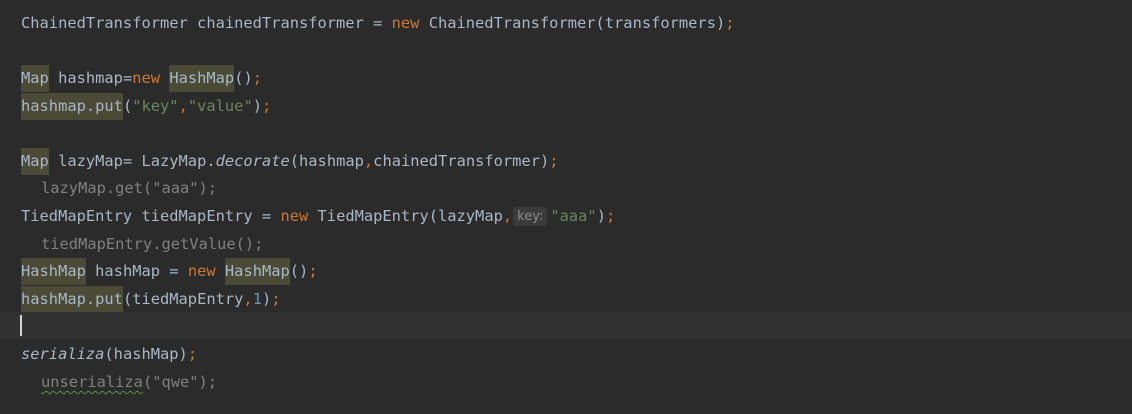 This screenshot has height=414, width=1132. What do you see at coordinates (566, 299) in the screenshot?
I see `code-line: hashMap.put(tiedMapEntry,1);` at bounding box center [566, 299].